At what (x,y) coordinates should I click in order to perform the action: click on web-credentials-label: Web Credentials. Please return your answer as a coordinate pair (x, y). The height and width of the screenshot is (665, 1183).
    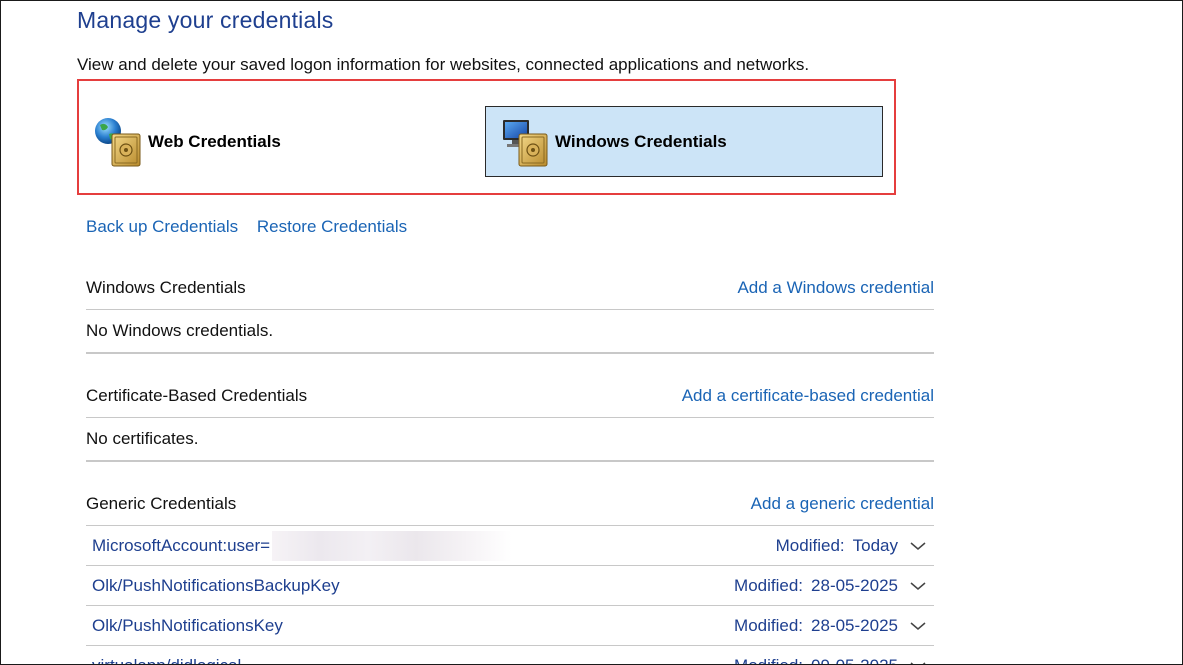
    Looking at the image, I should click on (214, 141).